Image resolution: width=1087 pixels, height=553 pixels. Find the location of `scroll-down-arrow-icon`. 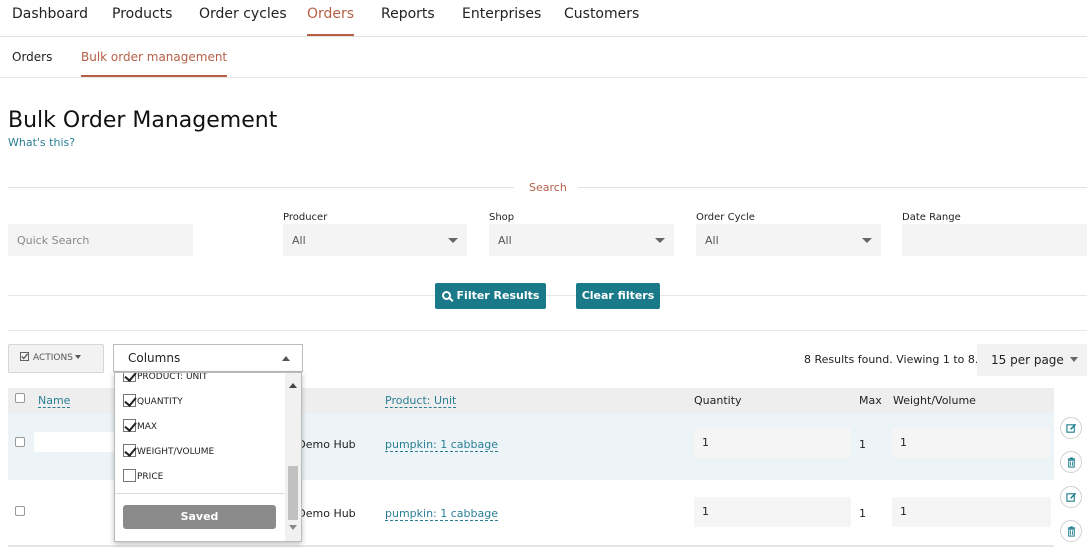

scroll-down-arrow-icon is located at coordinates (293, 527).